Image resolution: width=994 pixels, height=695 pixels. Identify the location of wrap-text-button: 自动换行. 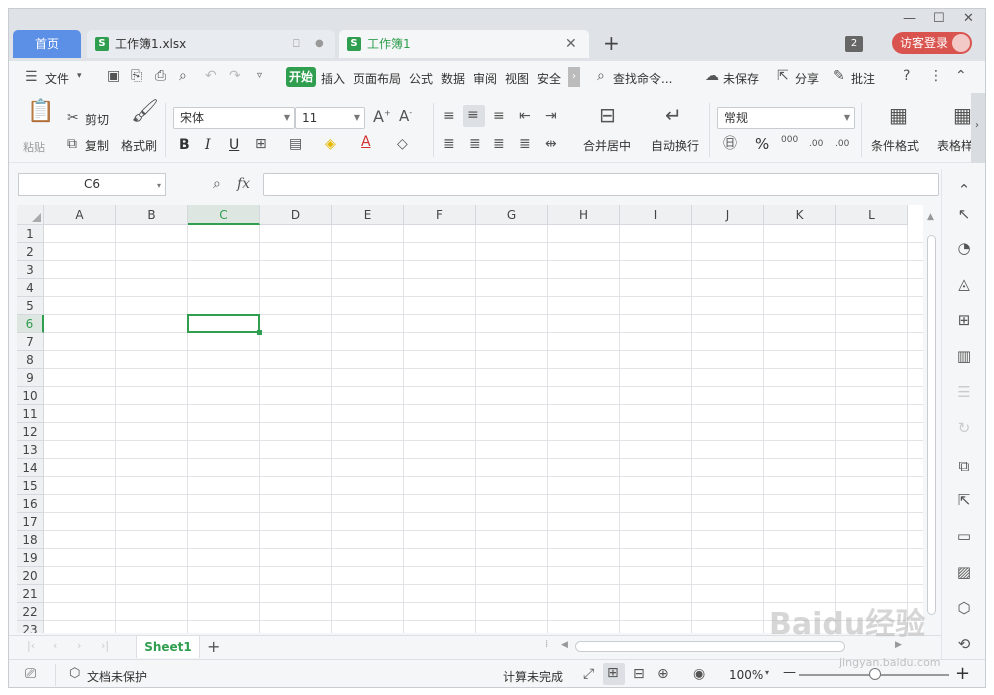
(675, 145).